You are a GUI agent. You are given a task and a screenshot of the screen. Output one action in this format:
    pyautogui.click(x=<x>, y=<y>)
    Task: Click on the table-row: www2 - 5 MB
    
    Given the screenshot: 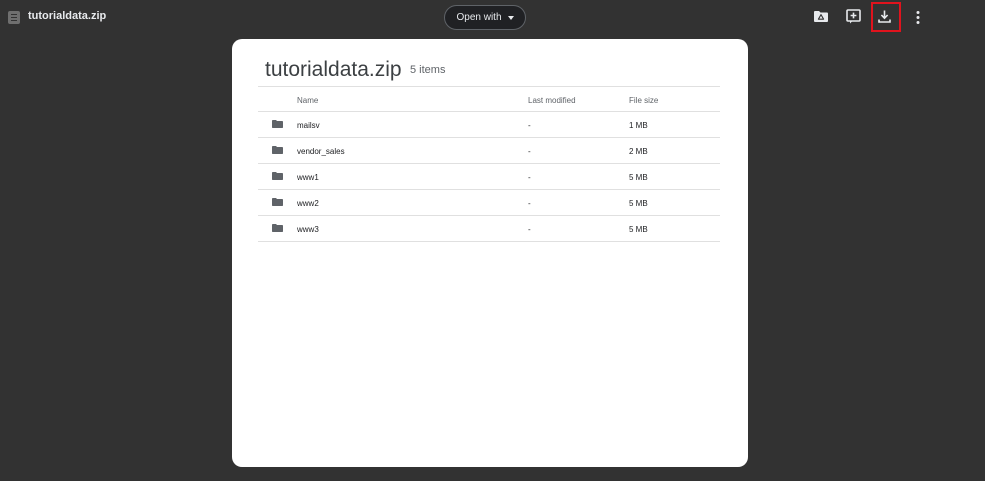 What is the action you would take?
    pyautogui.click(x=489, y=203)
    